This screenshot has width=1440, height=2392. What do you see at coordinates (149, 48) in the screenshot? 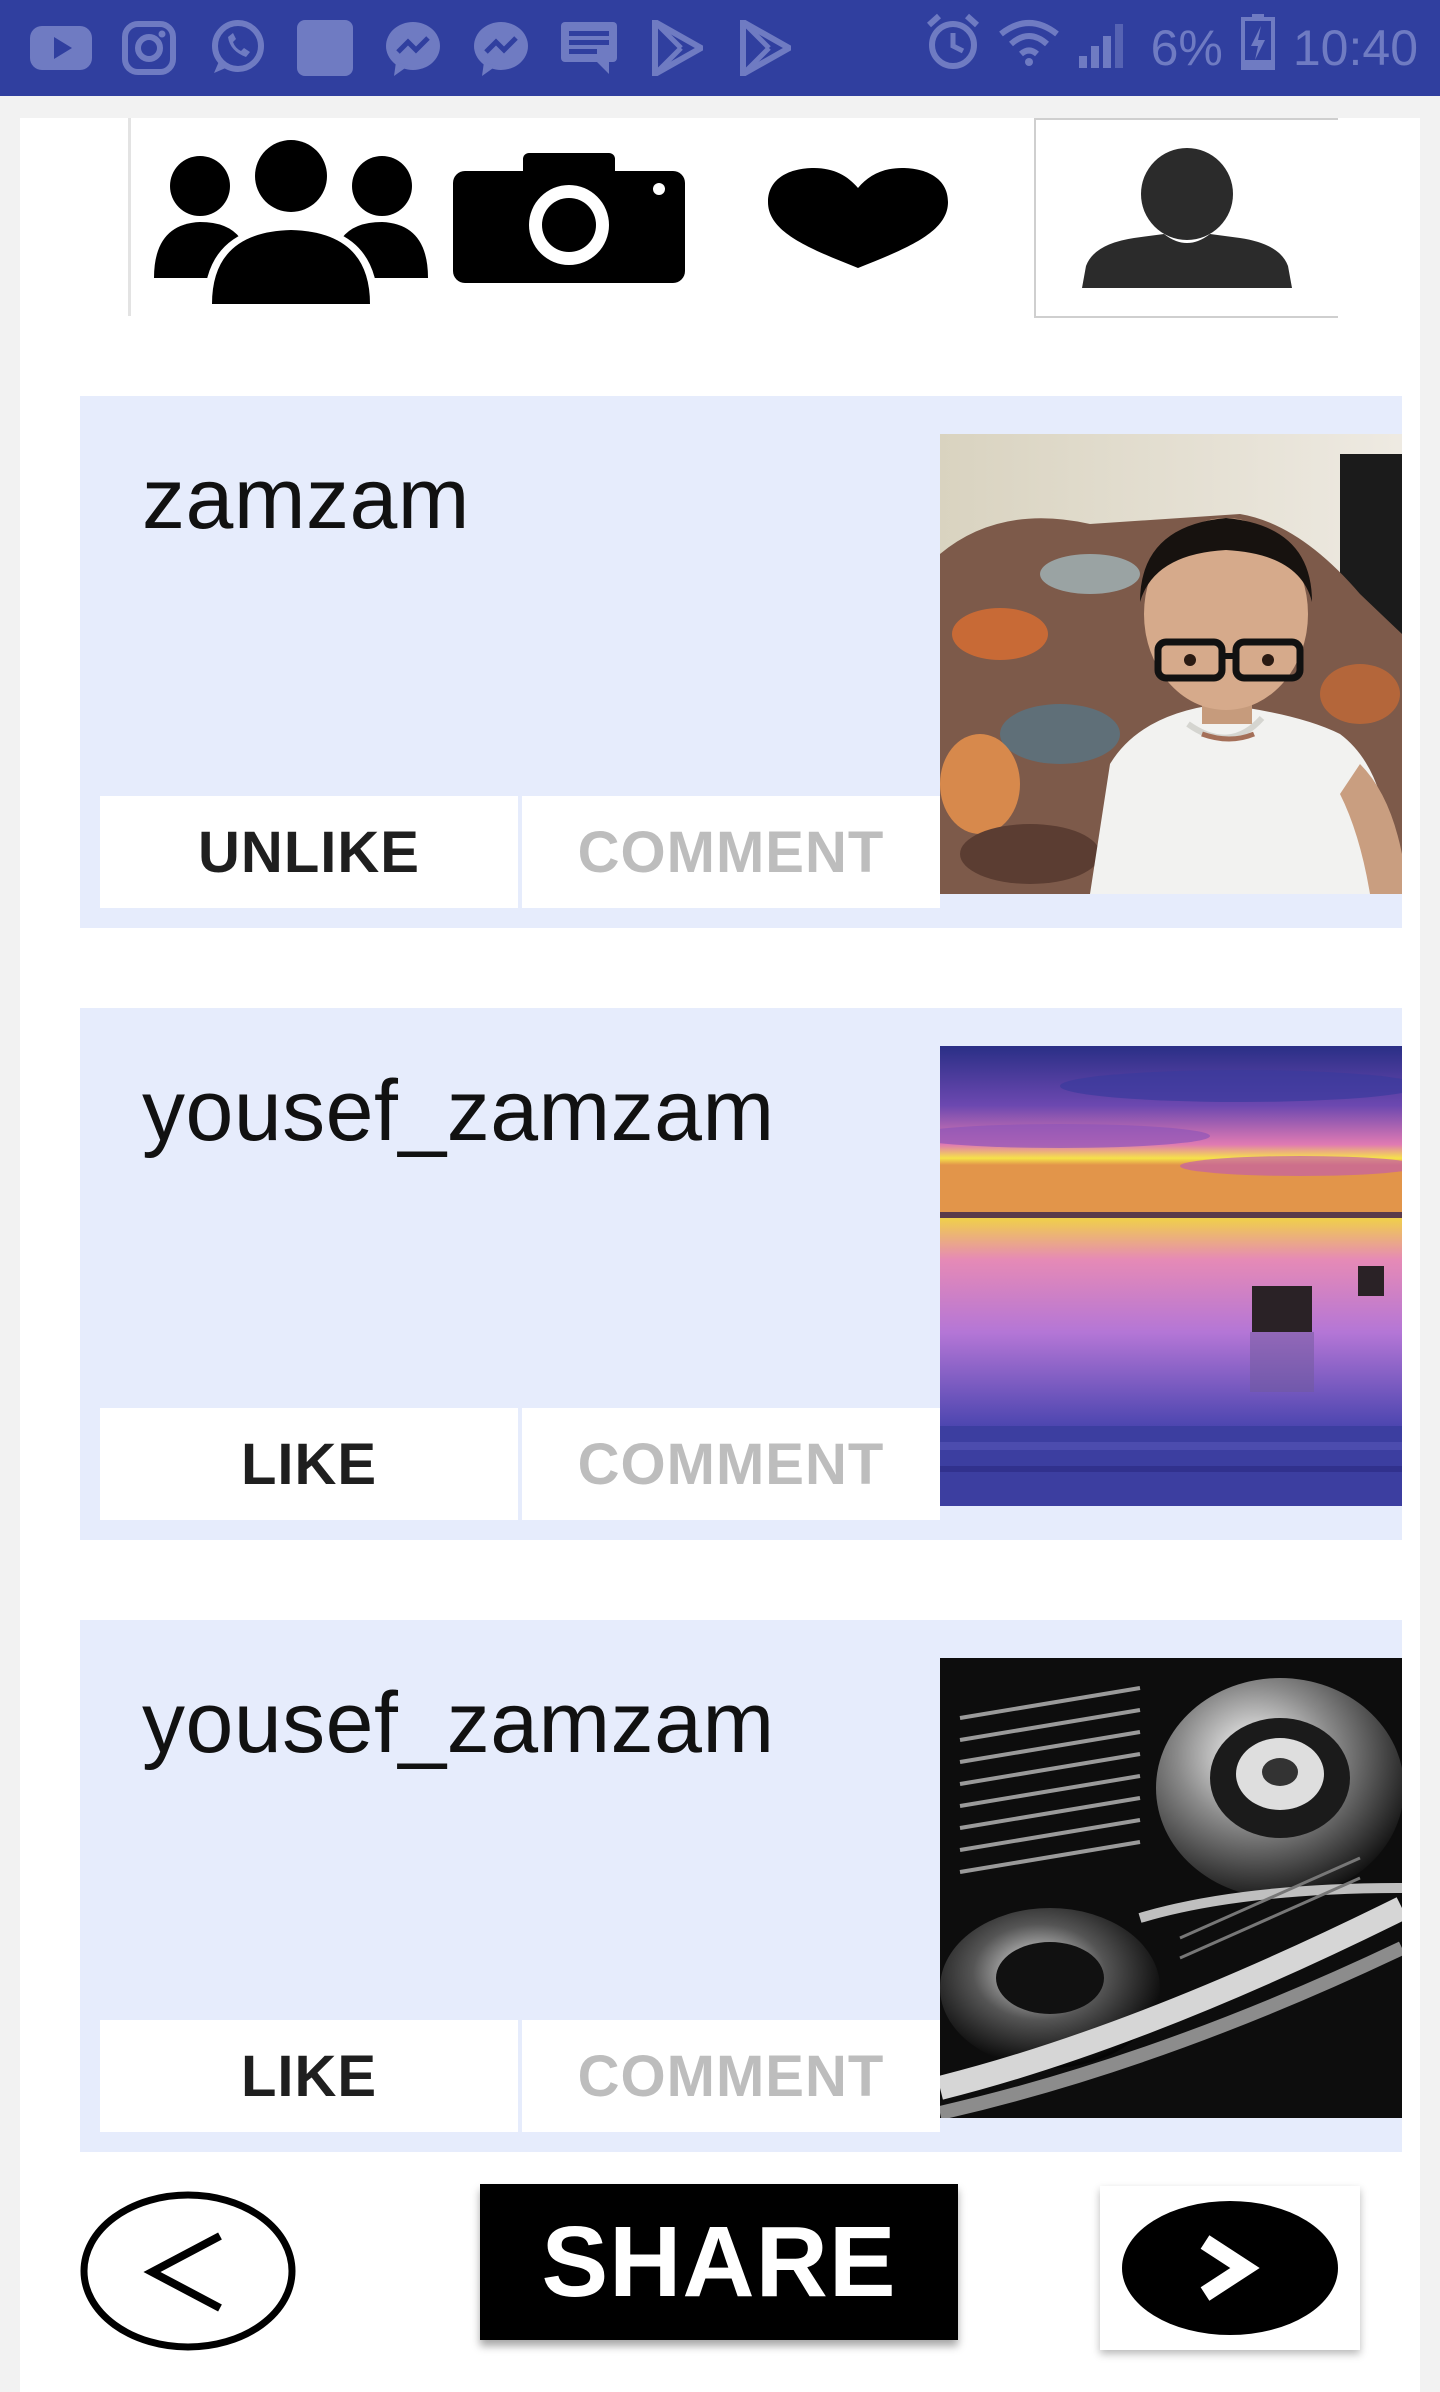
I see `instagram-icon` at bounding box center [149, 48].